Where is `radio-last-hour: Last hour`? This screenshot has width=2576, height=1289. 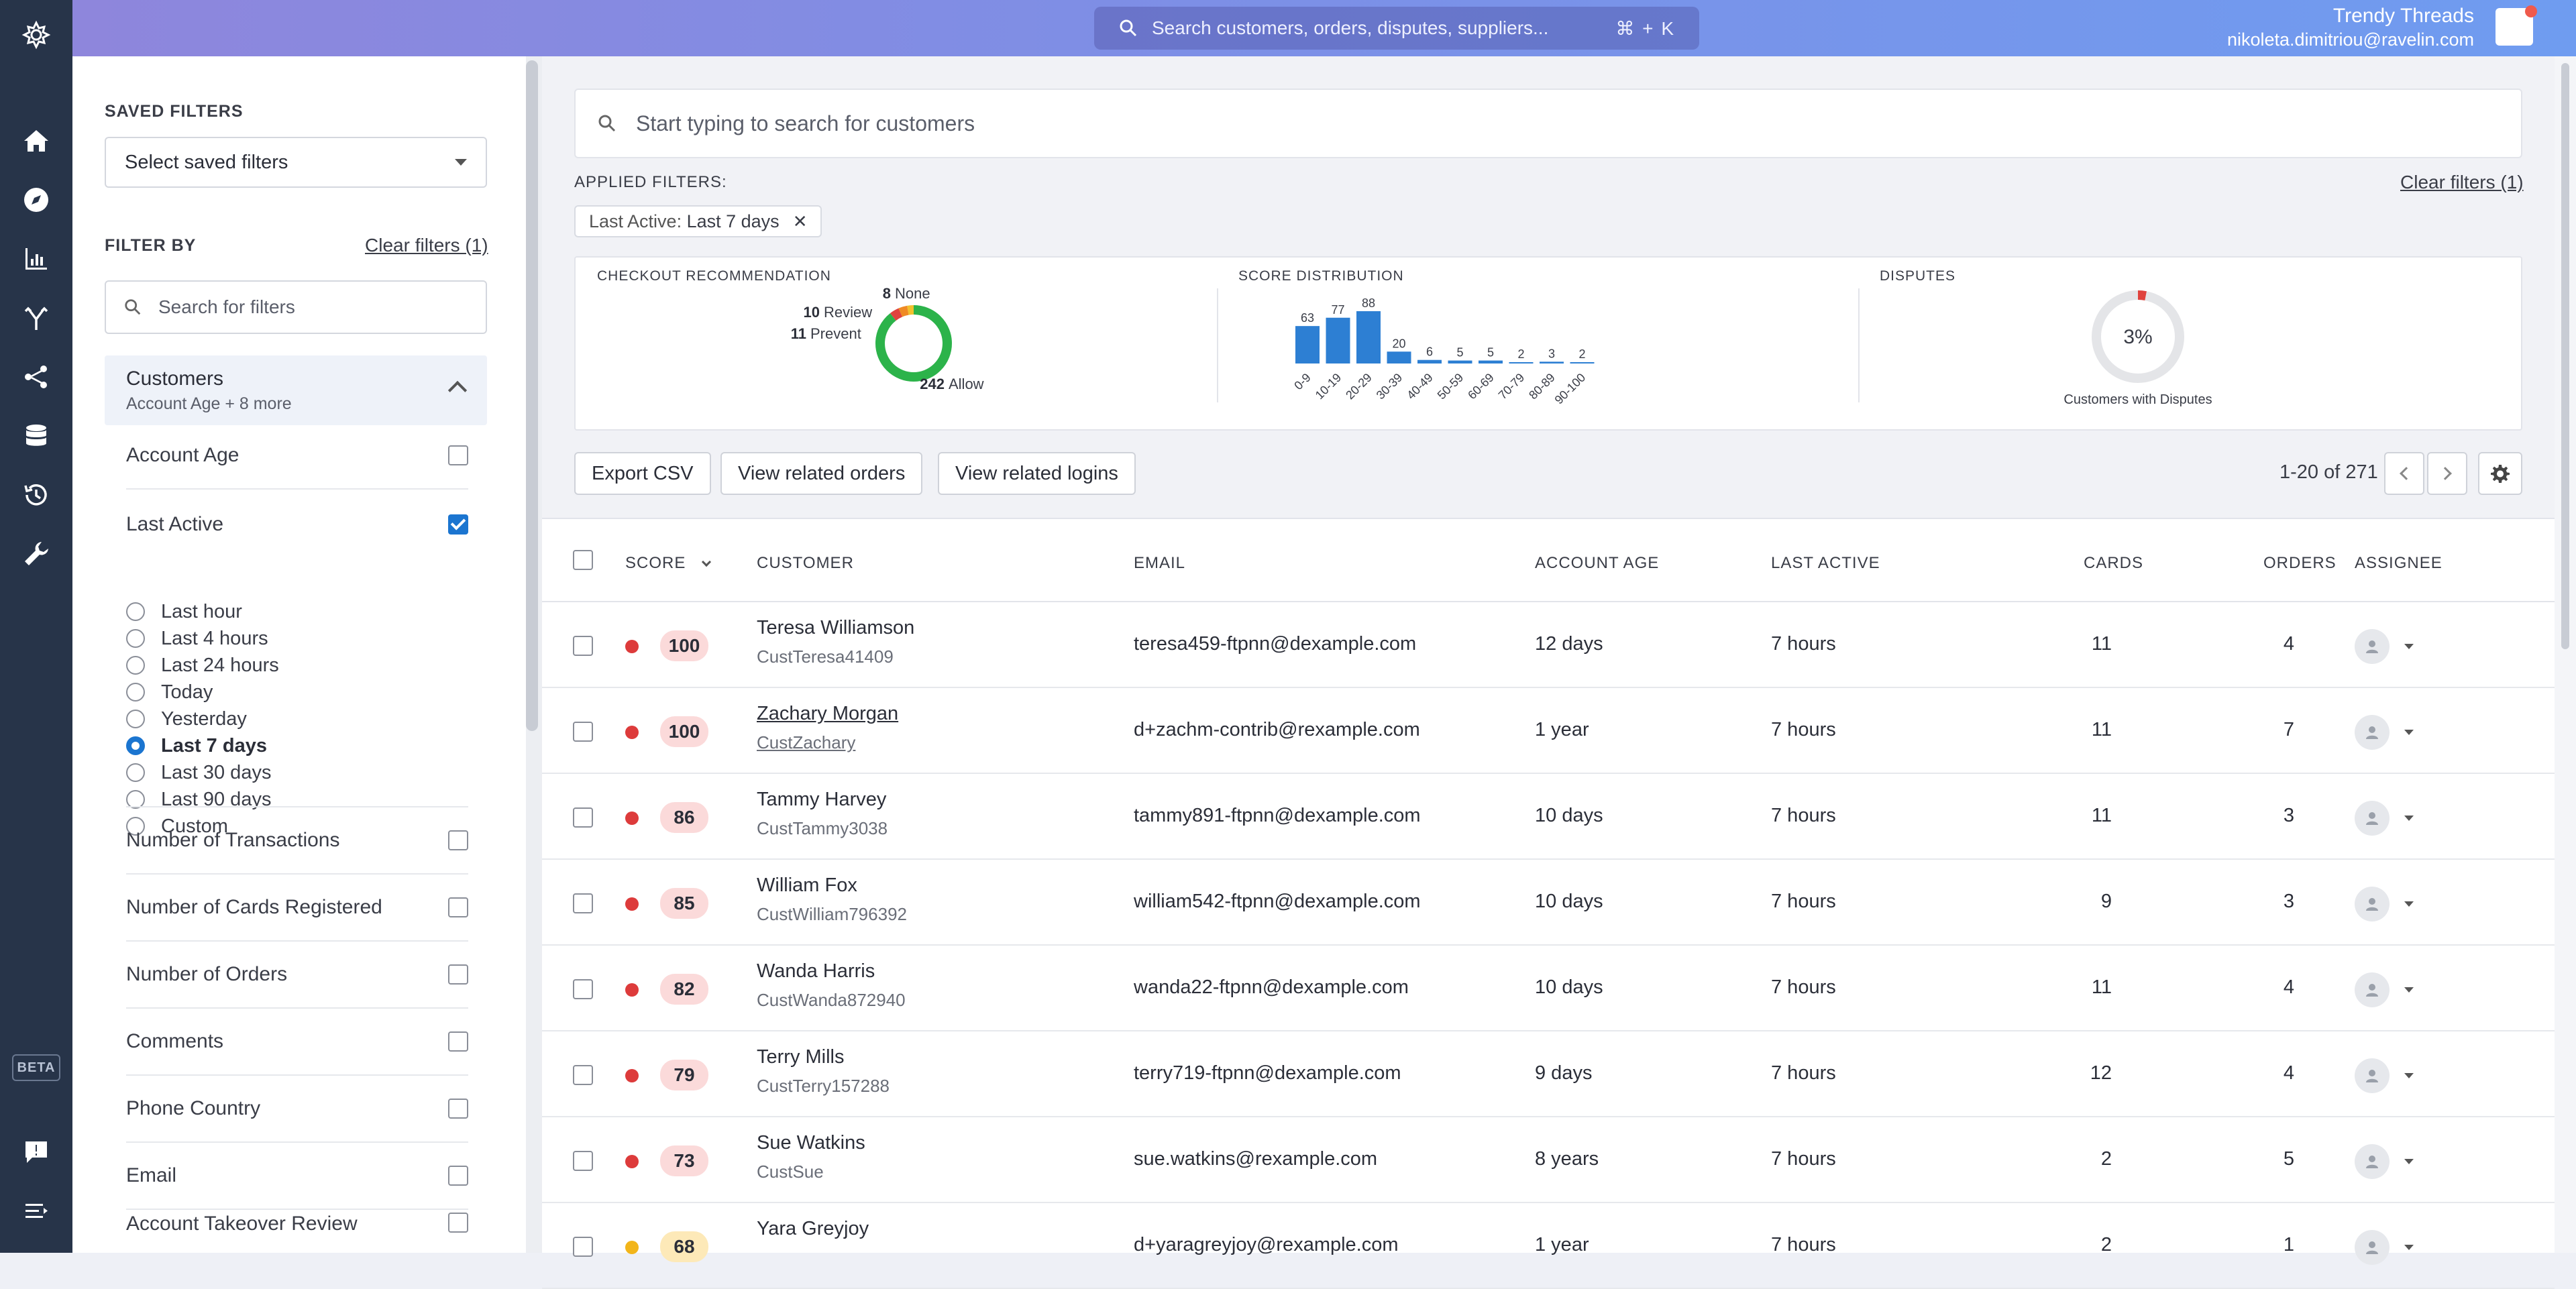 radio-last-hour: Last hour is located at coordinates (202, 612).